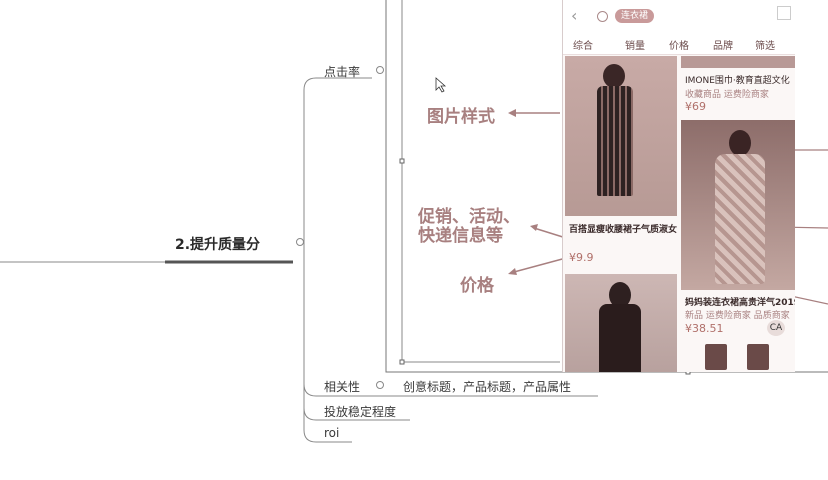  I want to click on node-click-rate: 点击率, so click(342, 71).